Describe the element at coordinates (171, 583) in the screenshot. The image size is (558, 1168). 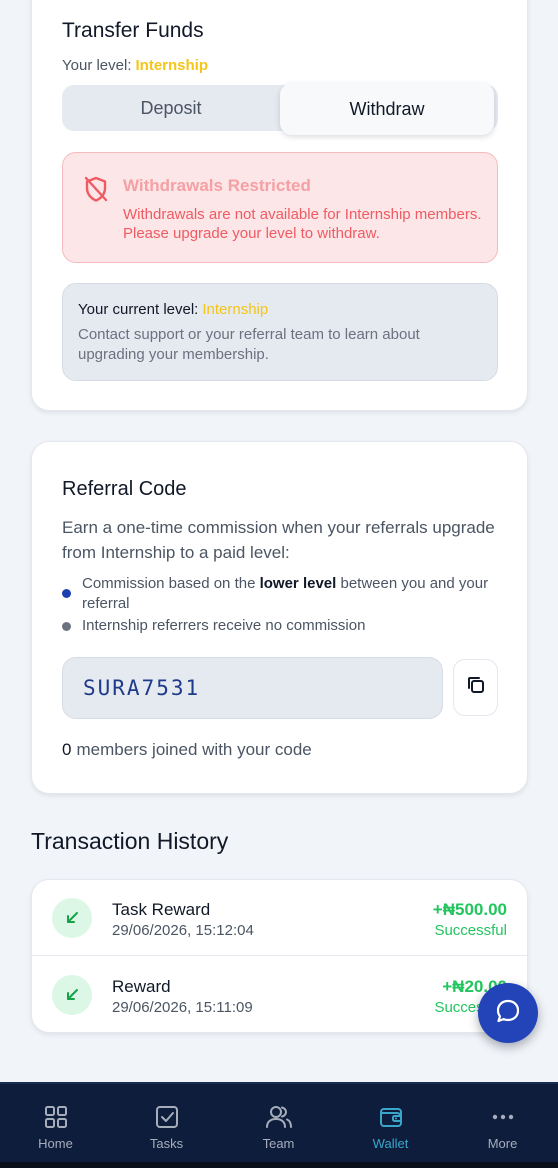
I see `bullet-text-pre: Commission based on the` at that location.